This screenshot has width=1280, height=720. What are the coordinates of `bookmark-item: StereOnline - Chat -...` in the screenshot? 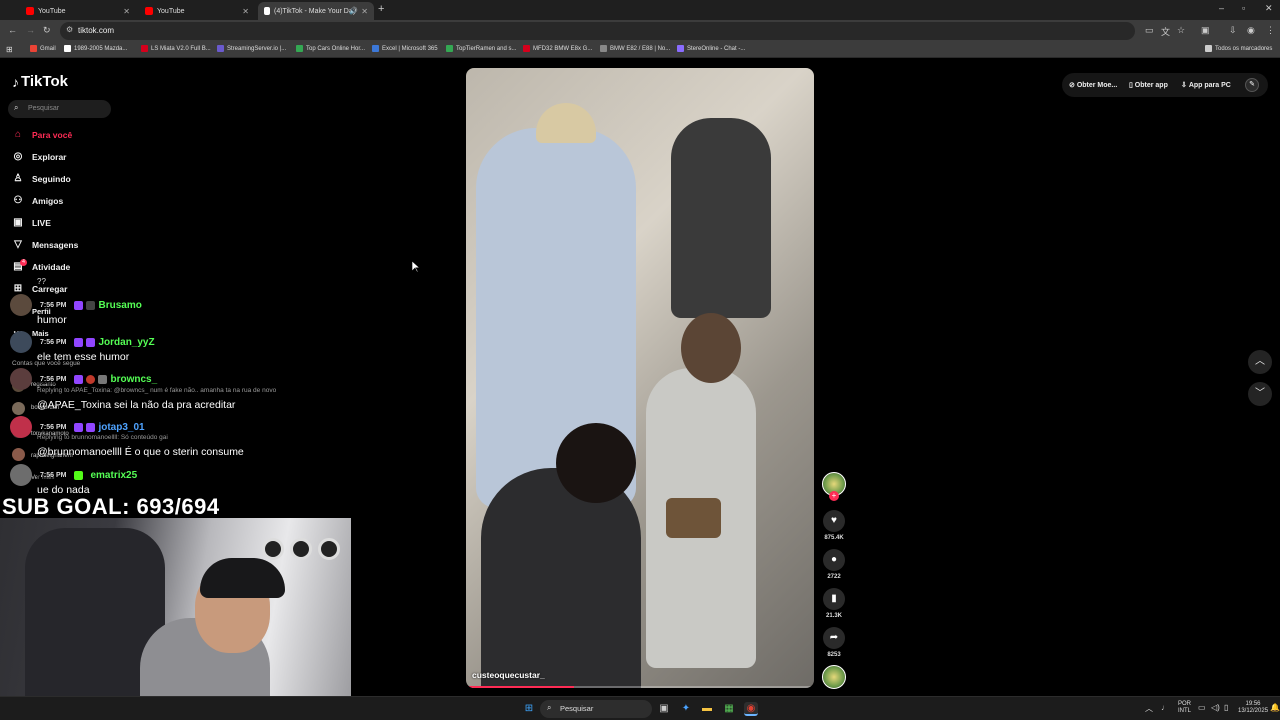 It's located at (711, 48).